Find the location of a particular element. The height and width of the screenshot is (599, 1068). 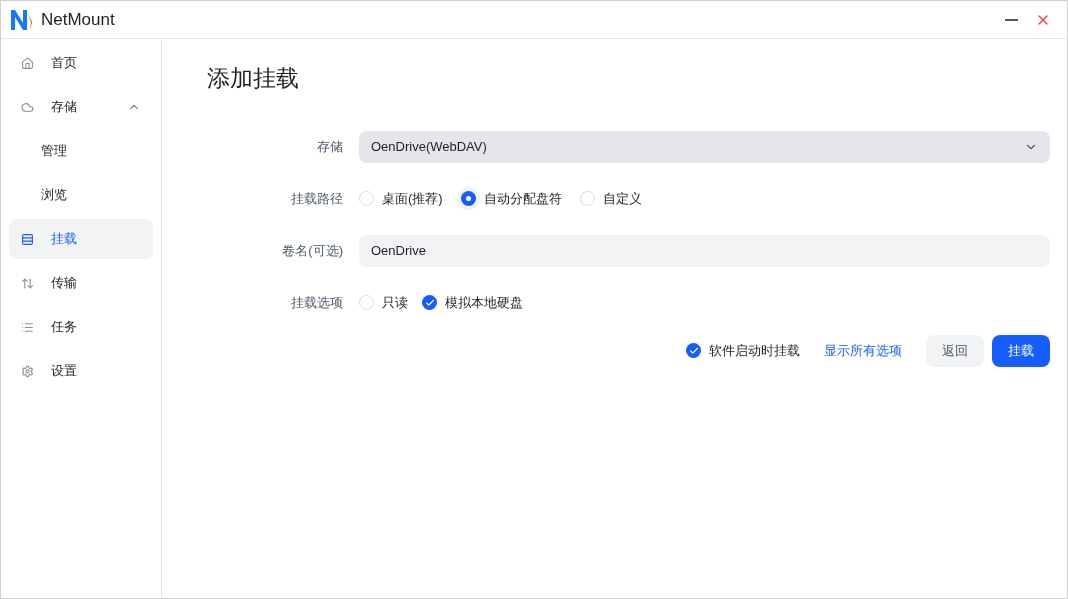

radio-option: 桌面(推荐) is located at coordinates (401, 198).